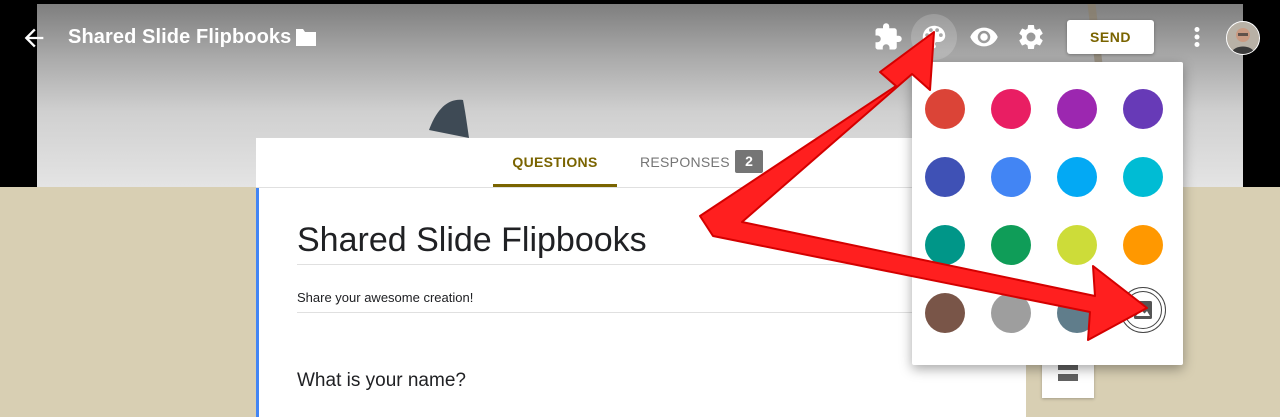  I want to click on responses-count-badge: 2, so click(749, 161).